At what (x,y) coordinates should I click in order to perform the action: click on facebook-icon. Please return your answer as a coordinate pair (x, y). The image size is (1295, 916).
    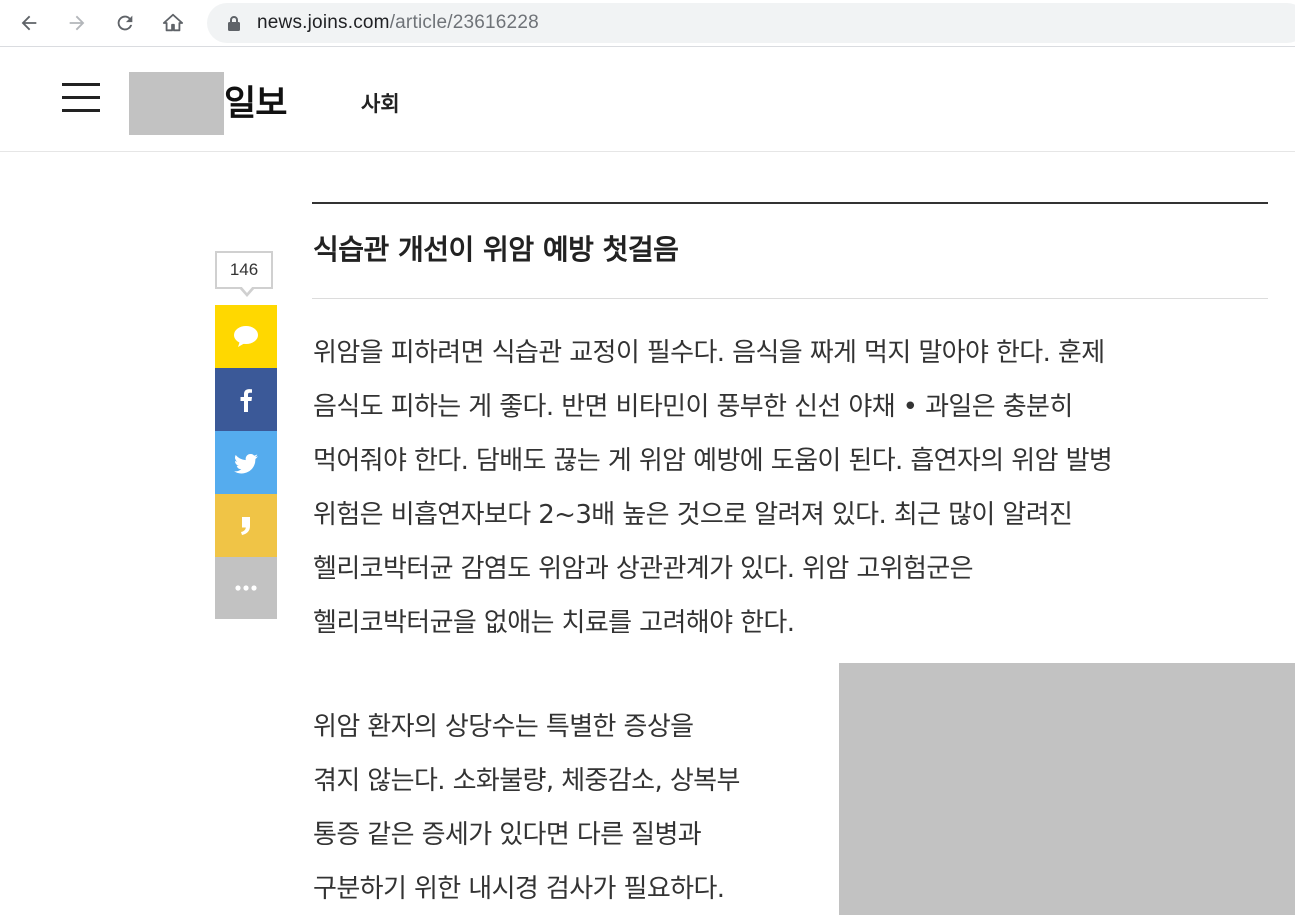
    Looking at the image, I should click on (246, 400).